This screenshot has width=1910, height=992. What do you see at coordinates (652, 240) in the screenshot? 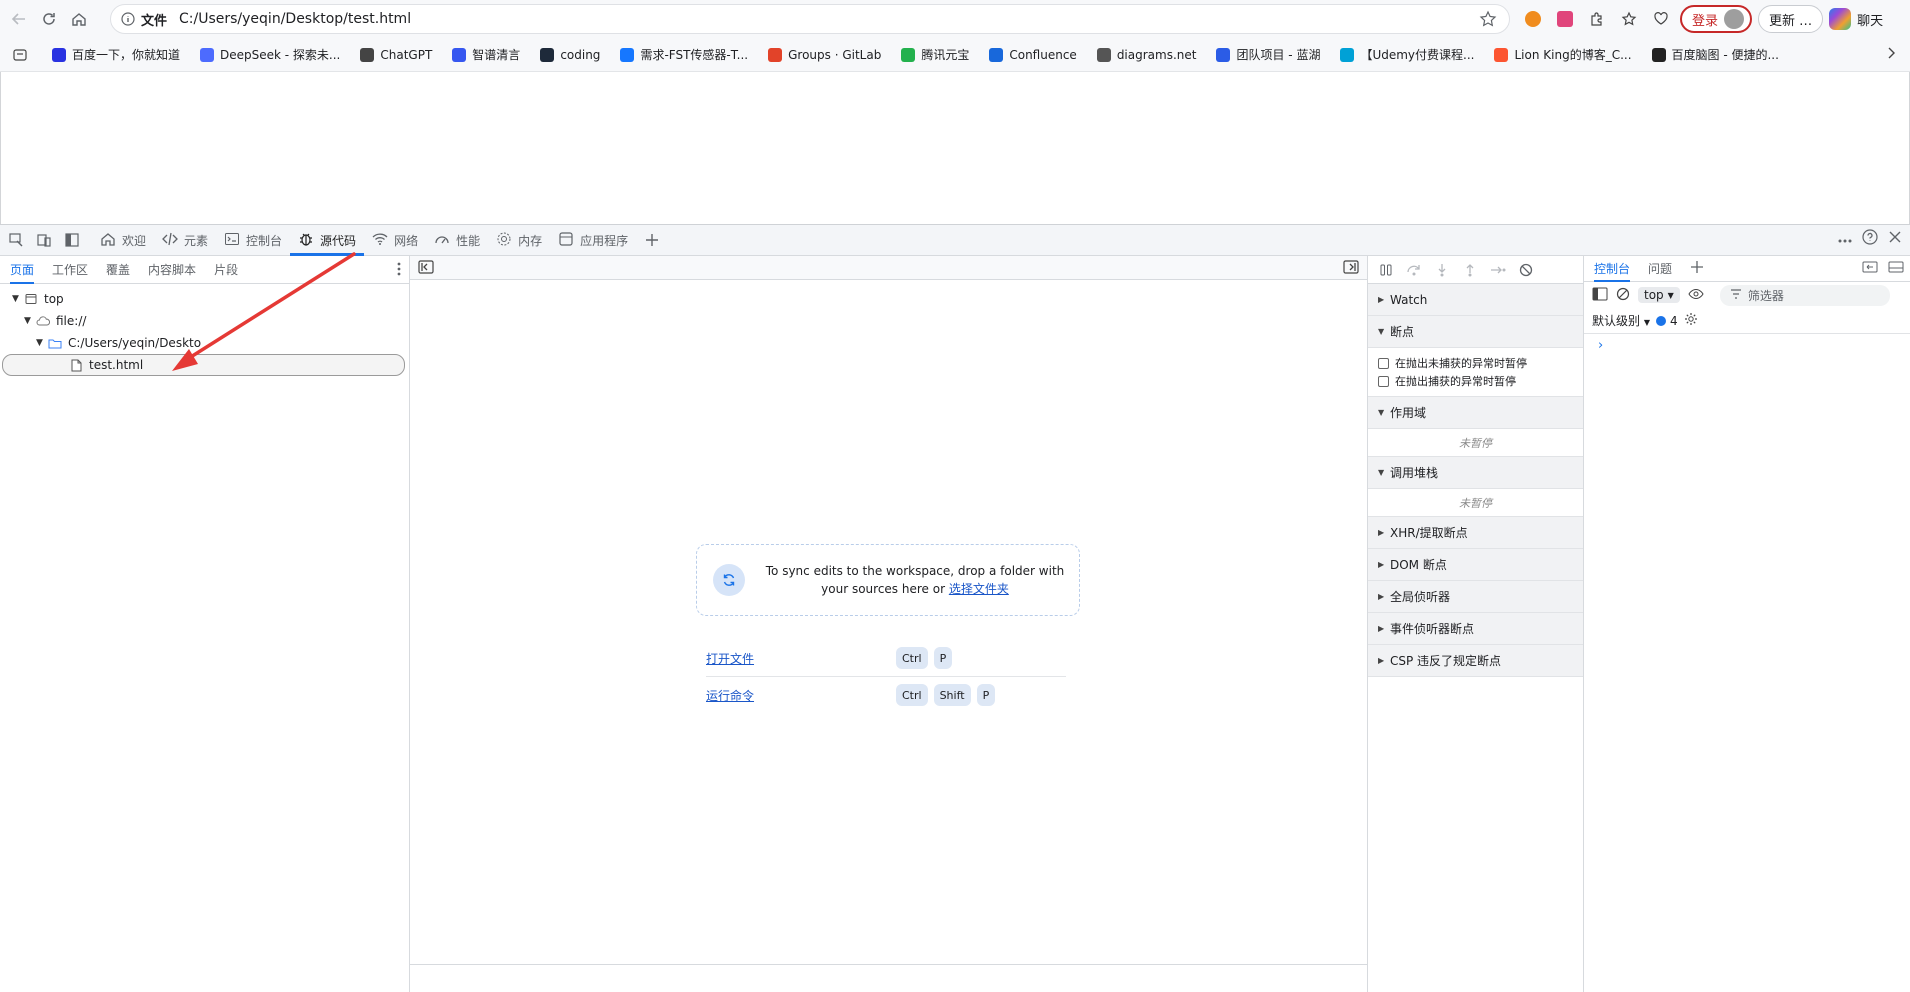
I see `add-panel-icon` at bounding box center [652, 240].